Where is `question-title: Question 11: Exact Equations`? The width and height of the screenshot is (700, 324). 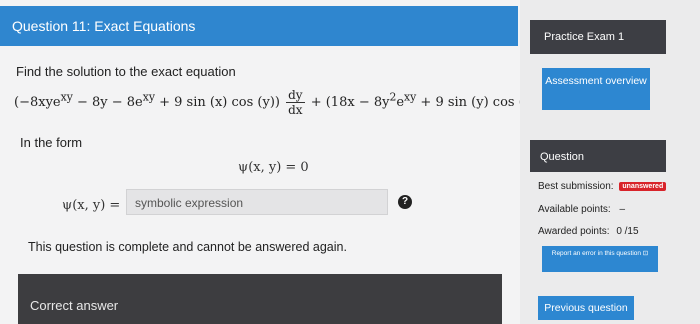
question-title: Question 11: Exact Equations is located at coordinates (104, 26).